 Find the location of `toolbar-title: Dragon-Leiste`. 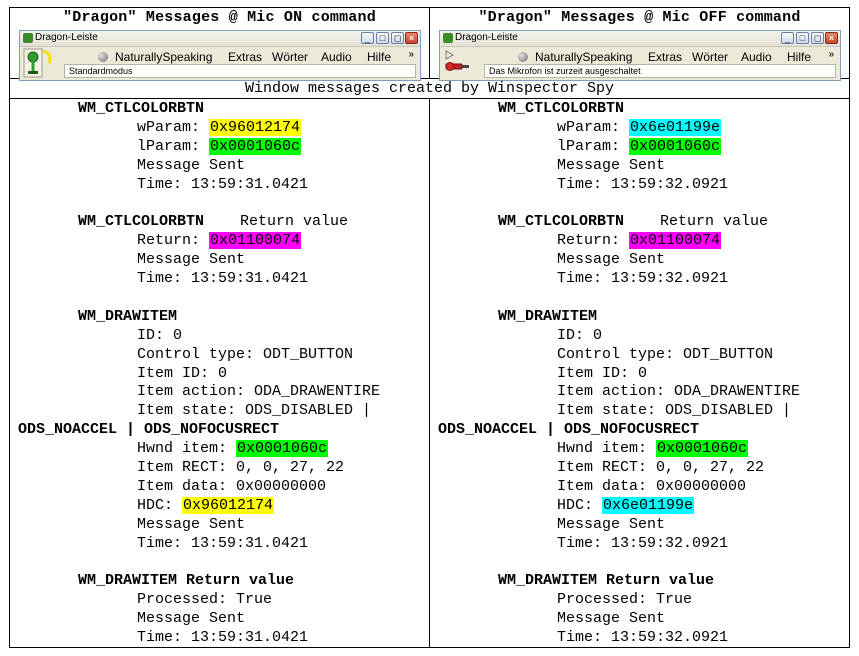

toolbar-title: Dragon-Leiste is located at coordinates (486, 37).